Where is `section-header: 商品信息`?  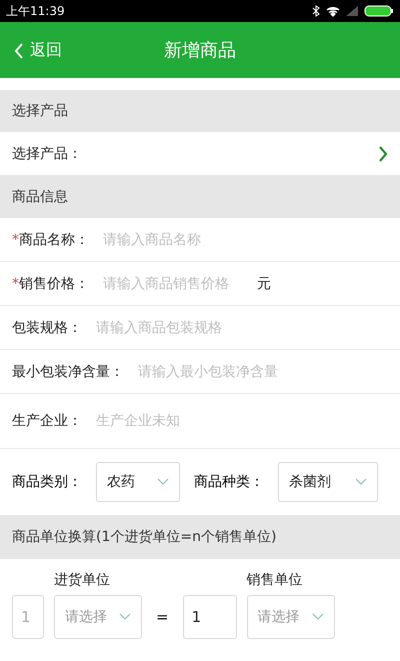 section-header: 商品信息 is located at coordinates (200, 197).